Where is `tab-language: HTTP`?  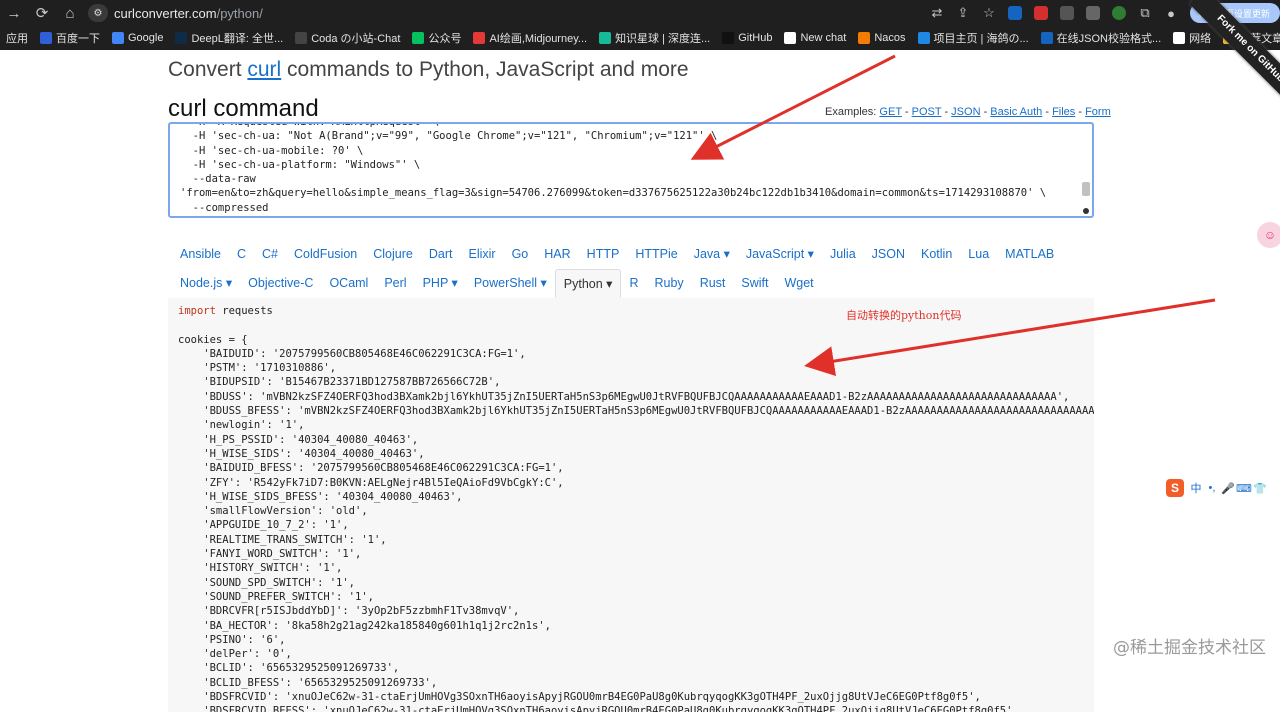 tab-language: HTTP is located at coordinates (603, 254).